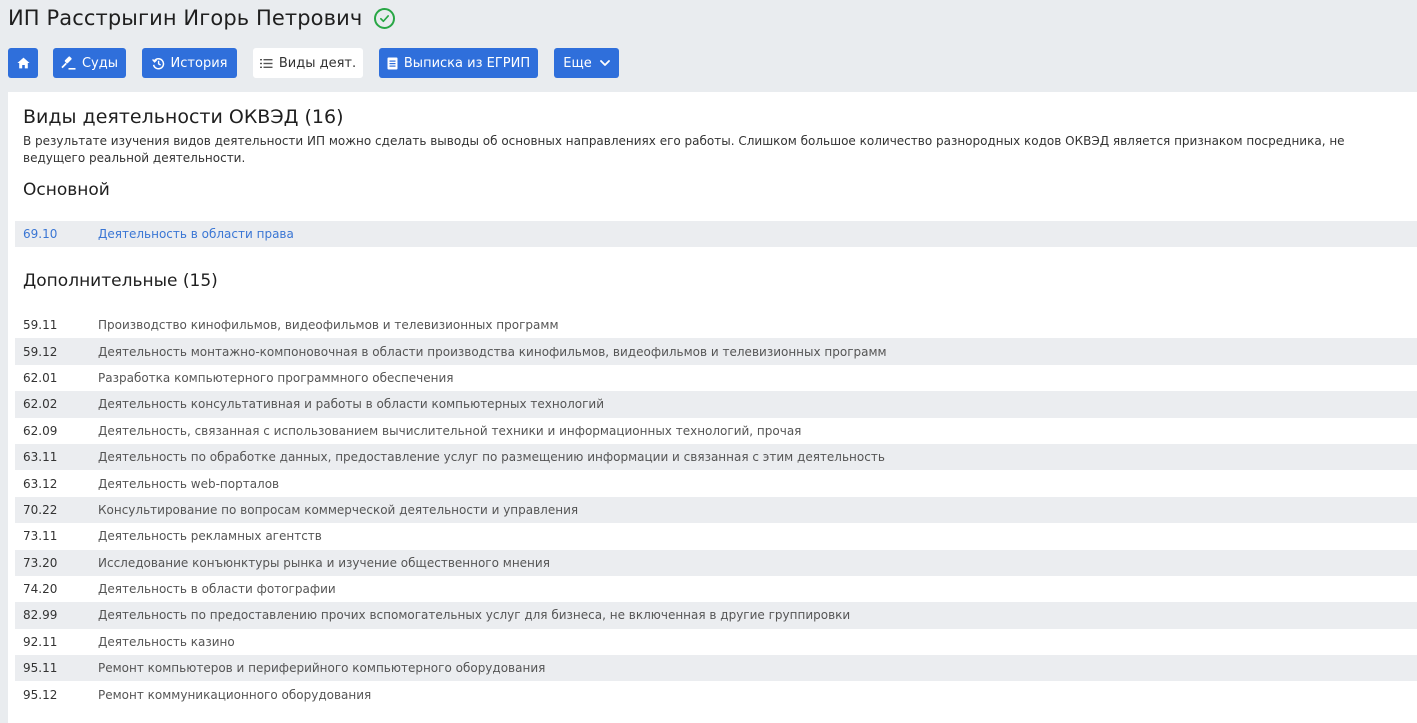  Describe the element at coordinates (40, 536) in the screenshot. I see `okved-code: 73.11` at that location.